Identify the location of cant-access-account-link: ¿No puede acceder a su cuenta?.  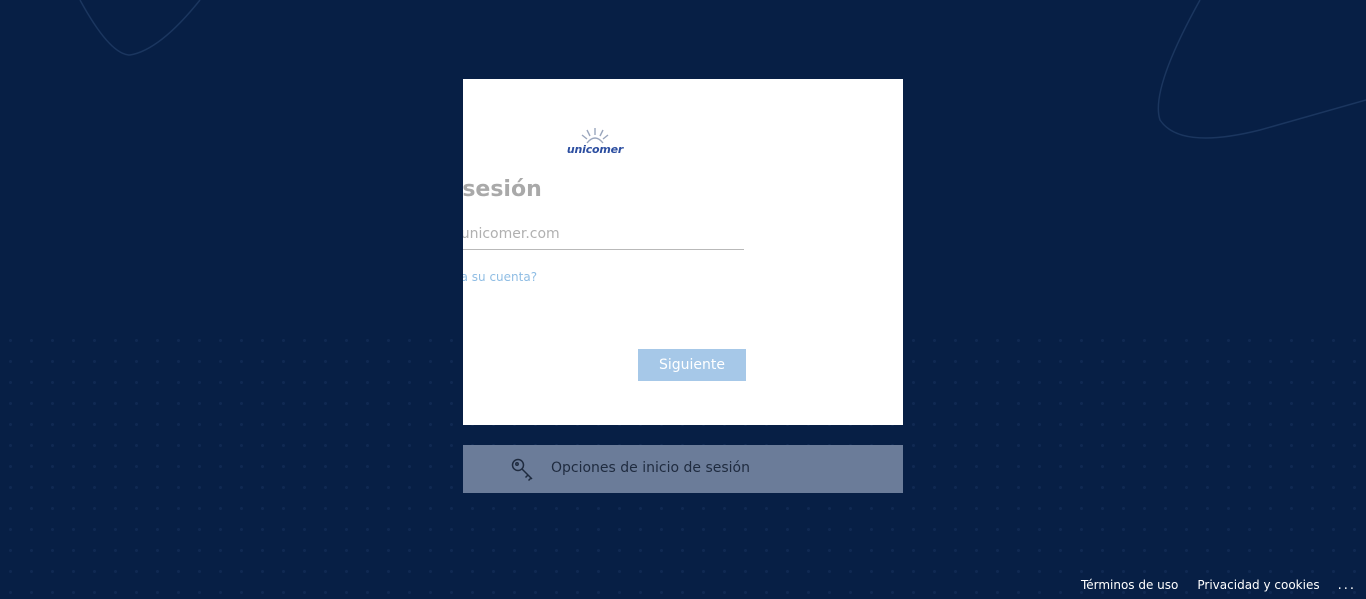
(500, 277).